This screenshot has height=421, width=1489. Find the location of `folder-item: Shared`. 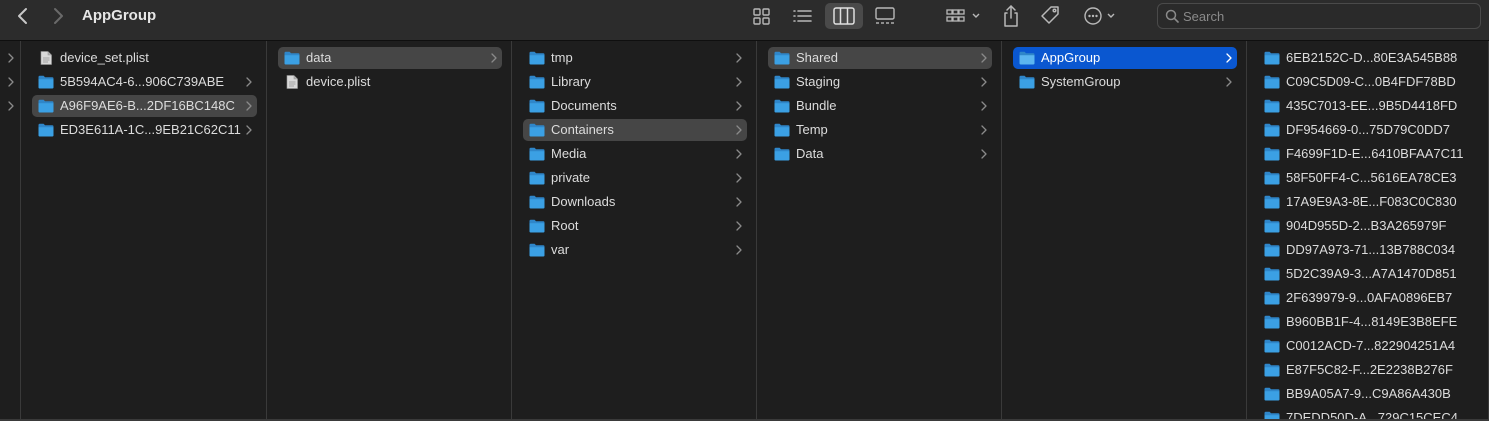

folder-item: Shared is located at coordinates (880, 58).